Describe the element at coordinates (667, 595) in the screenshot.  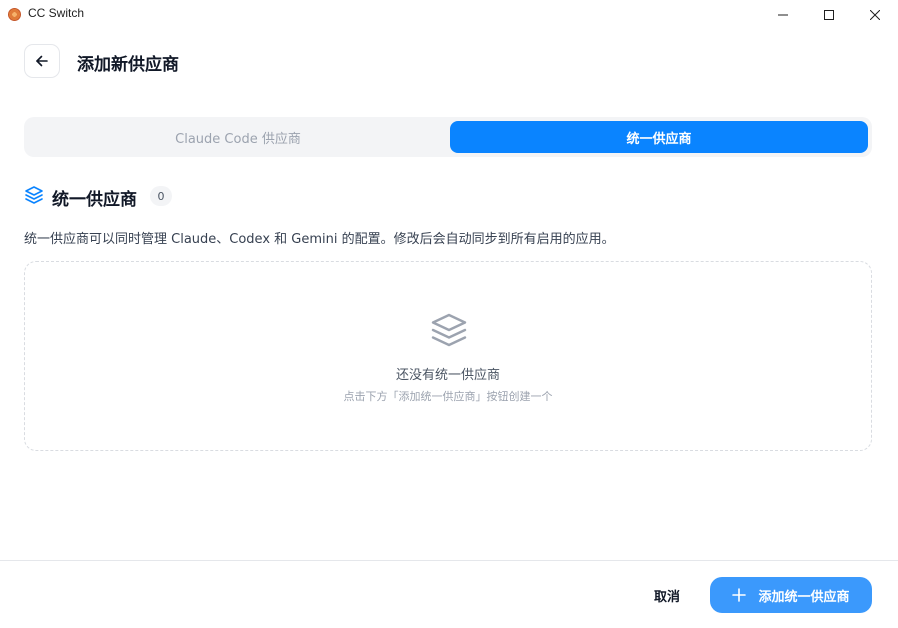
I see `cancel-button: 取消` at that location.